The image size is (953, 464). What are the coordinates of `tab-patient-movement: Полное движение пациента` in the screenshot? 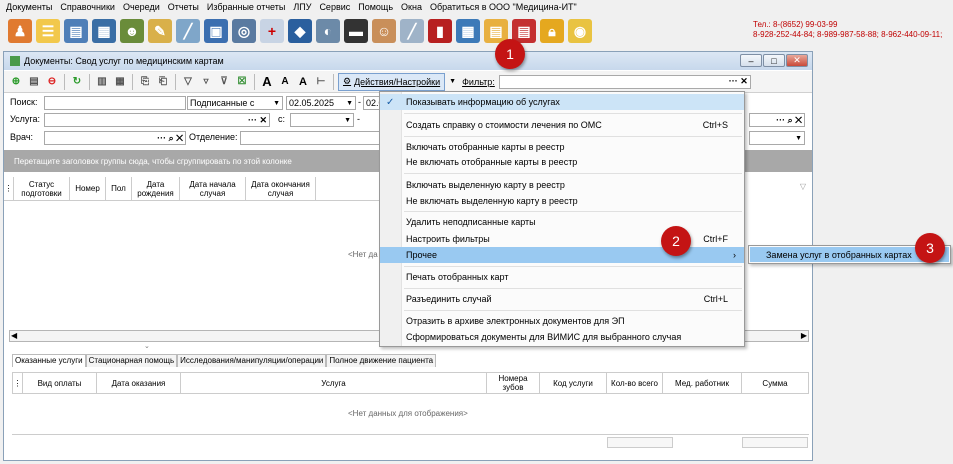 It's located at (381, 360).